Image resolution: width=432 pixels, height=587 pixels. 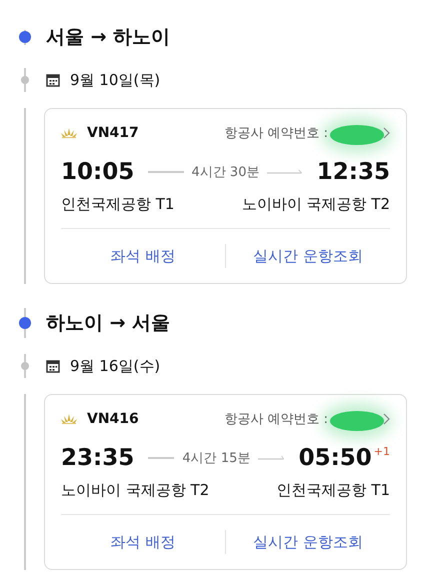 What do you see at coordinates (97, 172) in the screenshot?
I see `departure-time: 10:05` at bounding box center [97, 172].